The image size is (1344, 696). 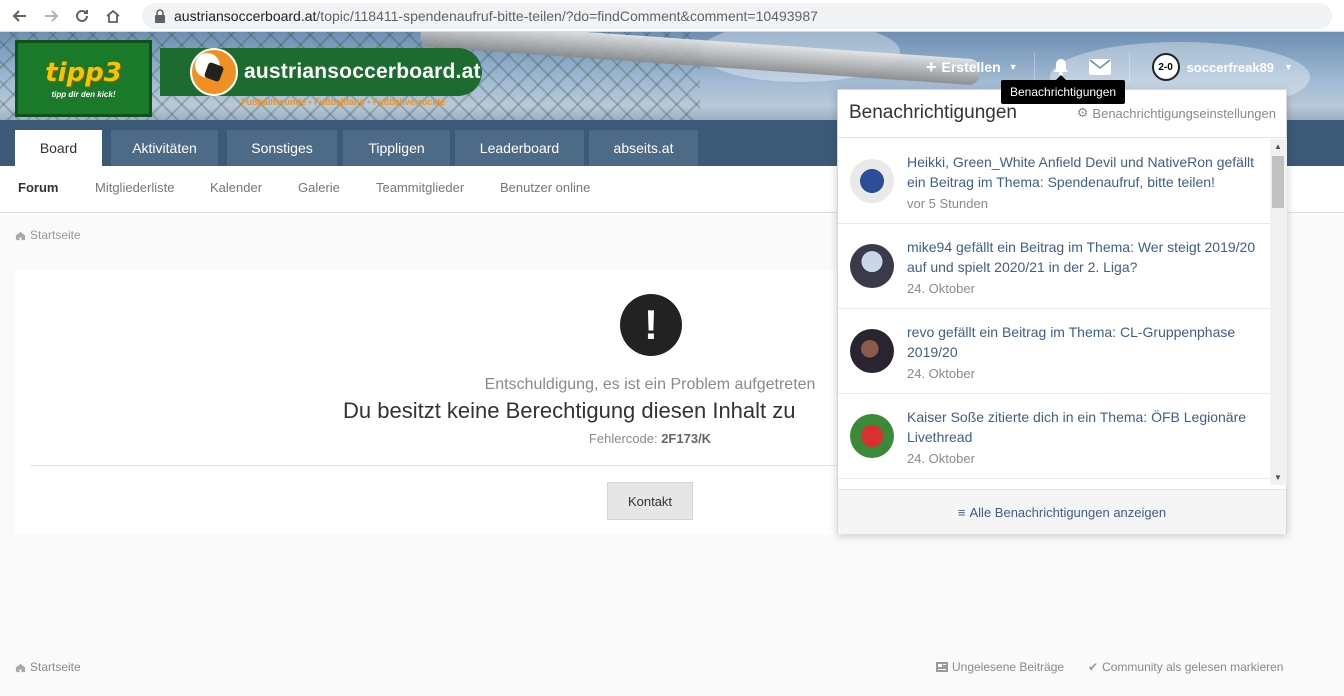 I want to click on sponsor-slogan: tipp dir den kick!, so click(x=83, y=94).